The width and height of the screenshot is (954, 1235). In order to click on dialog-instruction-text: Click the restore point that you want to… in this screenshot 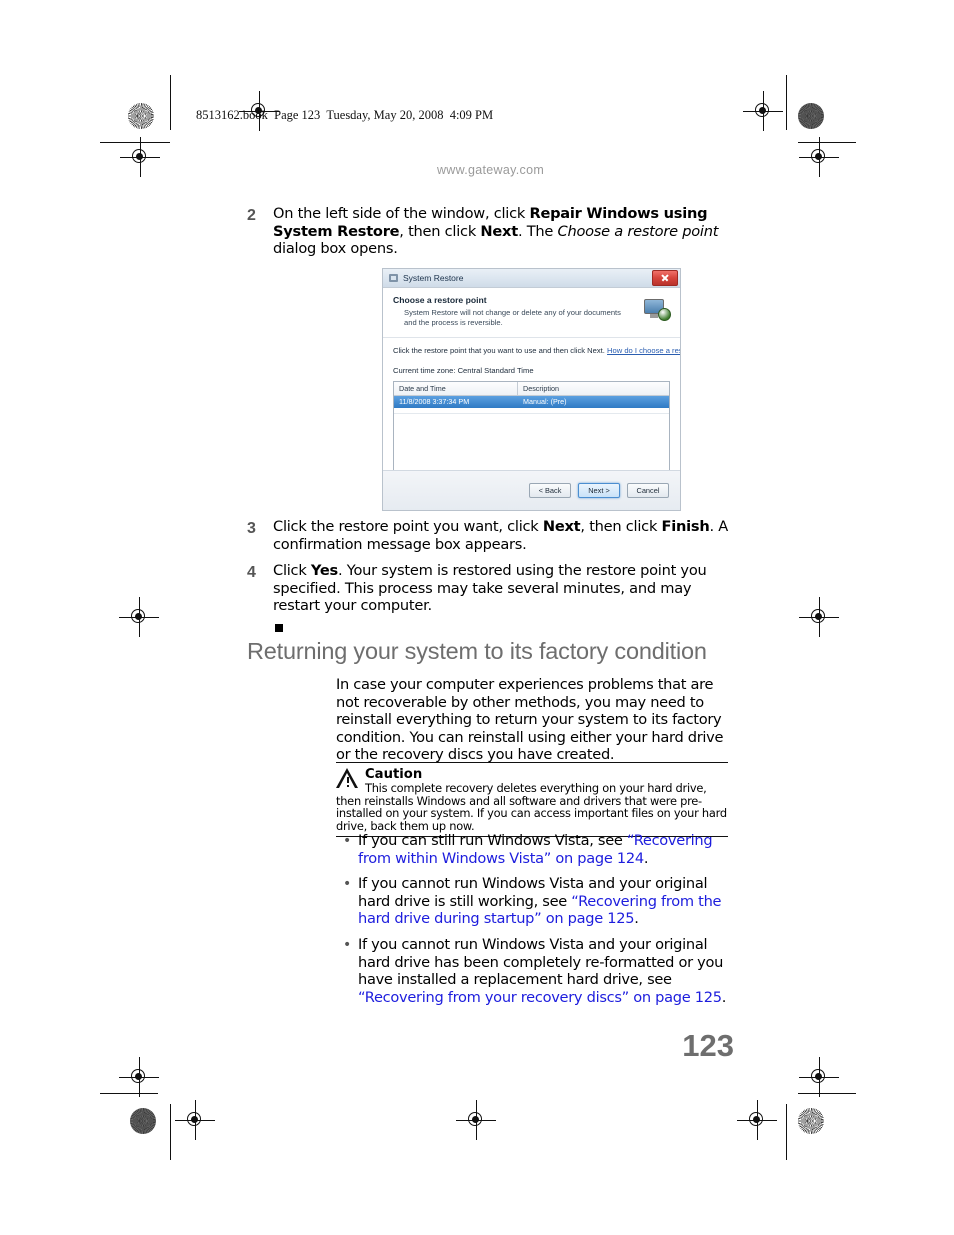, I will do `click(499, 350)`.